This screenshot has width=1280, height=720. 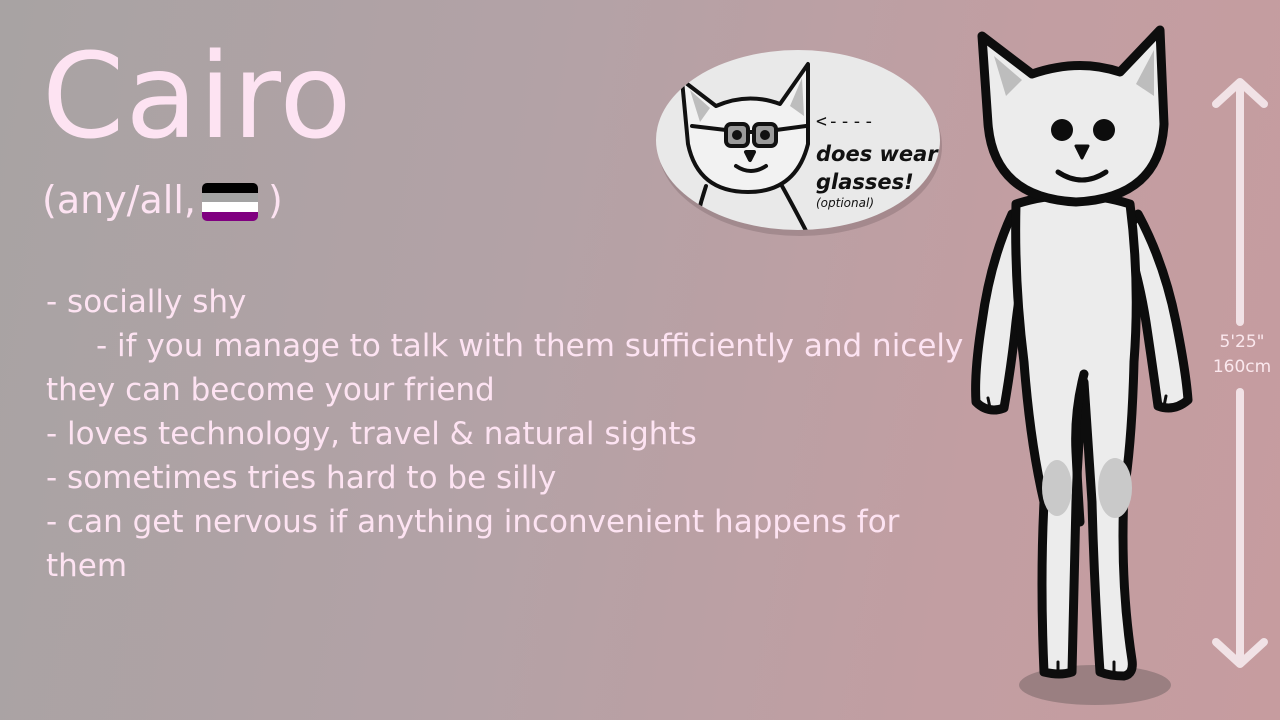 What do you see at coordinates (146, 302) in the screenshot?
I see `trait-item: - socially shy` at bounding box center [146, 302].